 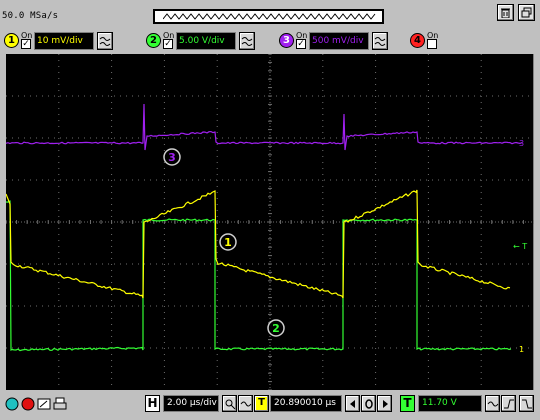 What do you see at coordinates (228, 242) in the screenshot?
I see `channel-1-trace-label: 1` at bounding box center [228, 242].